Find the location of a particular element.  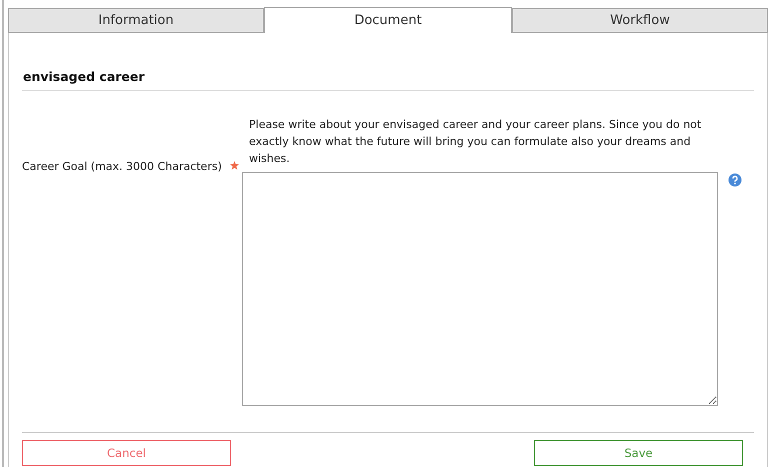

help-icon is located at coordinates (735, 180).